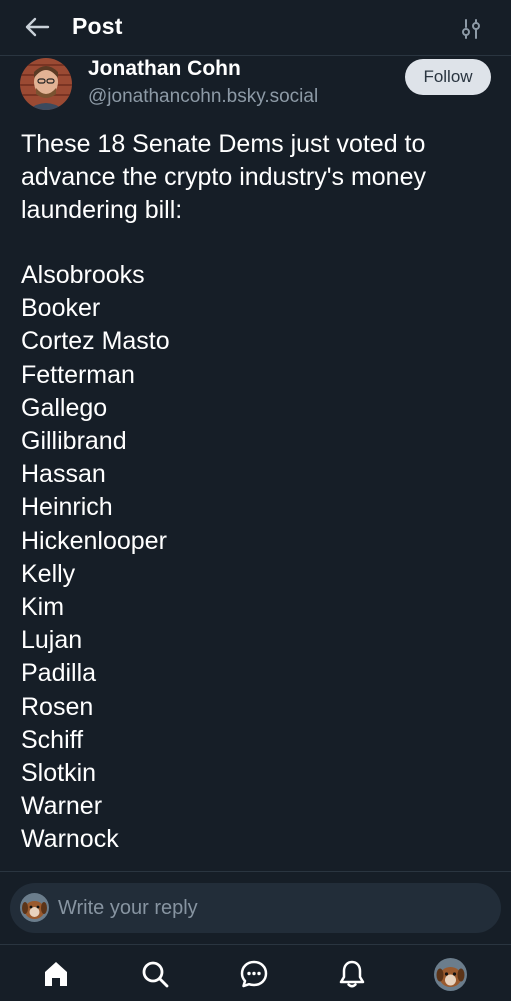 The height and width of the screenshot is (1001, 511). I want to click on home-icon, so click(56, 974).